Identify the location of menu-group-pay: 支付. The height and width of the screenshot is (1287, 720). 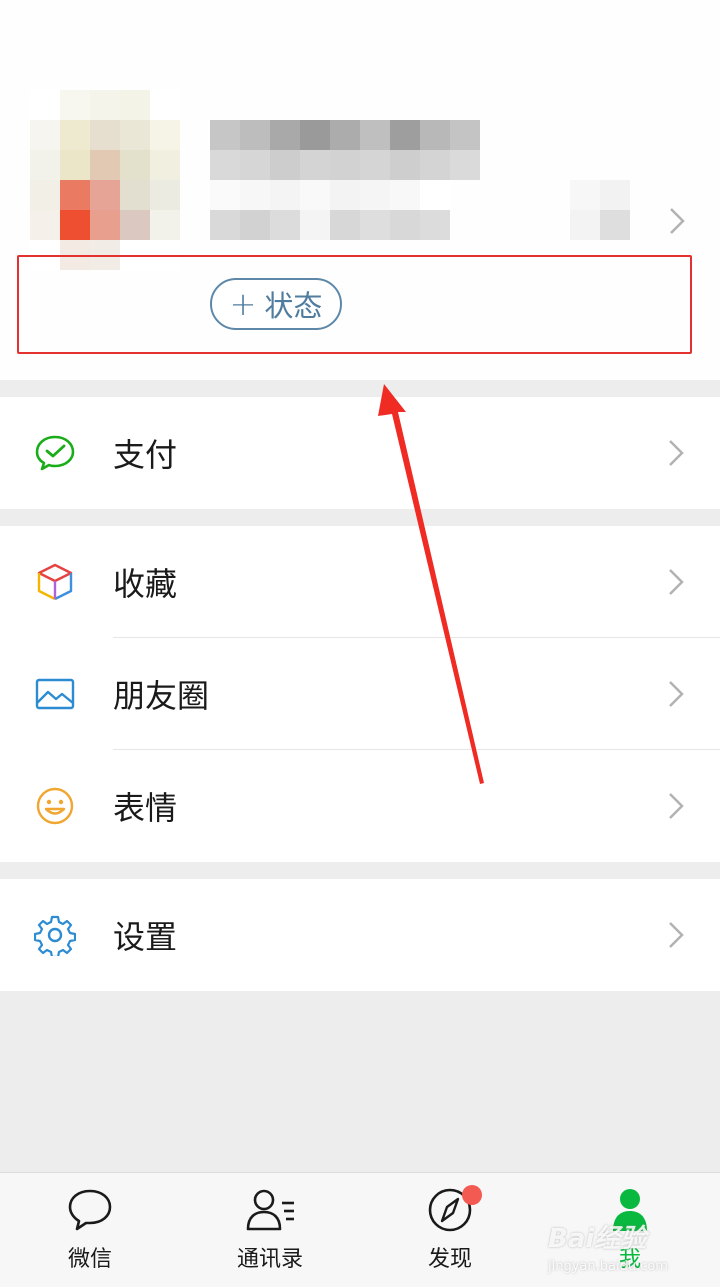
(360, 453).